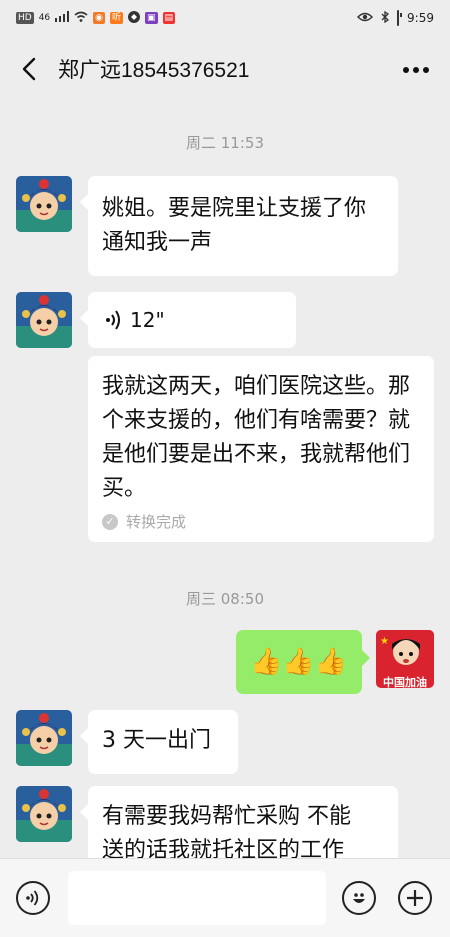 This screenshot has height=937, width=450. I want to click on message-bubble: 3 天一出门, so click(159, 742).